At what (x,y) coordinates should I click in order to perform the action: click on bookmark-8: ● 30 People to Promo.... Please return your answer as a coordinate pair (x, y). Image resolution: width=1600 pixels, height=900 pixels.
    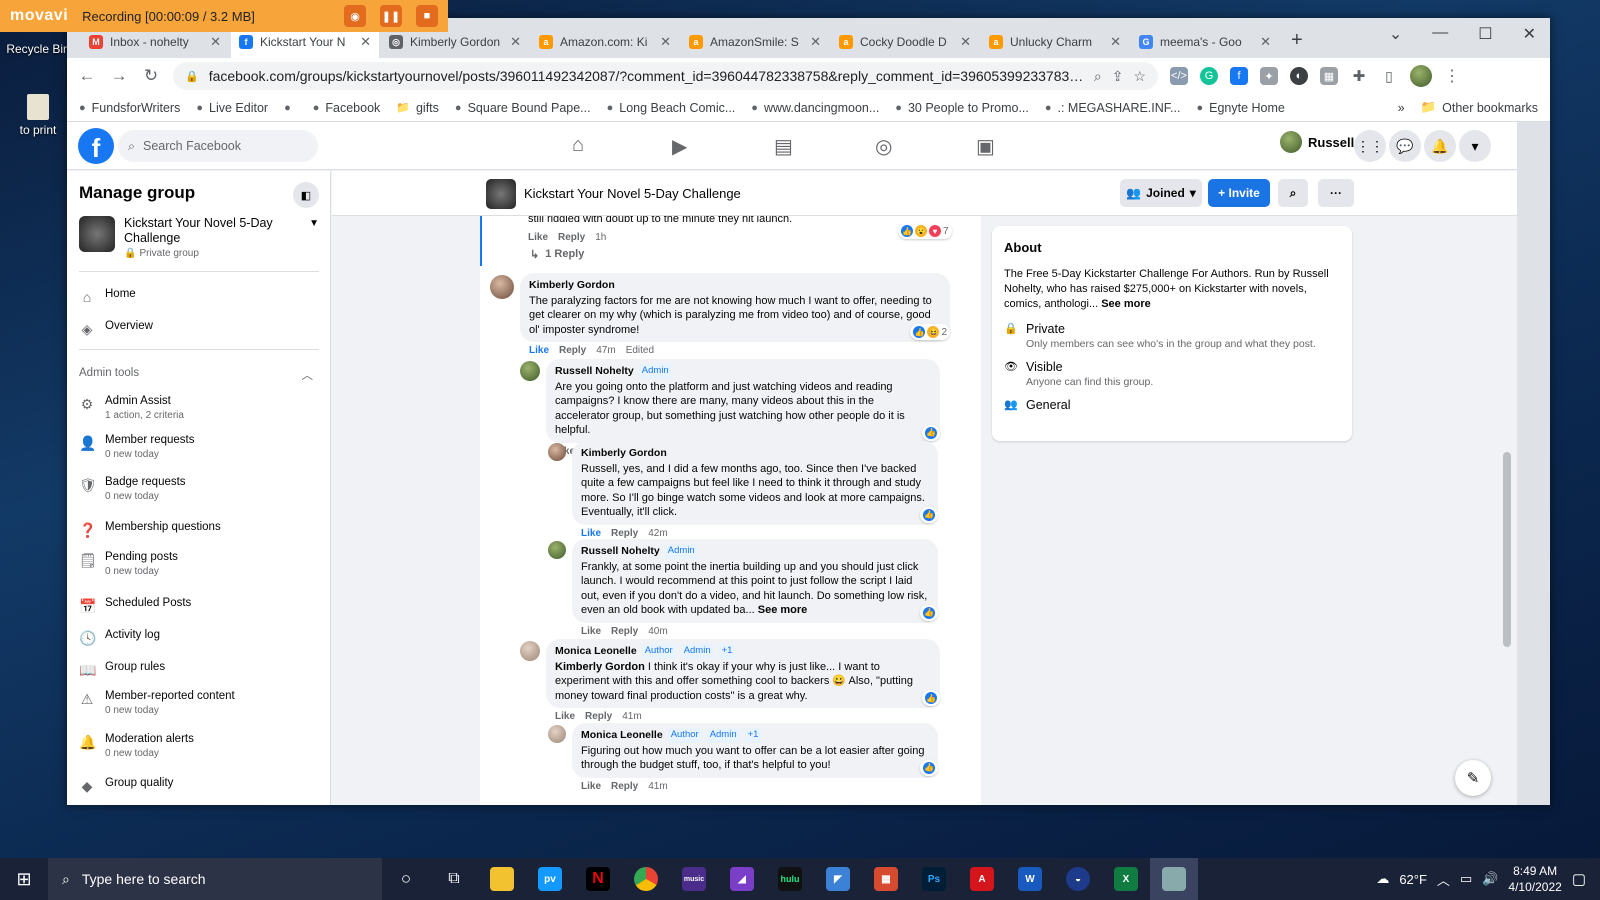
    Looking at the image, I should click on (962, 108).